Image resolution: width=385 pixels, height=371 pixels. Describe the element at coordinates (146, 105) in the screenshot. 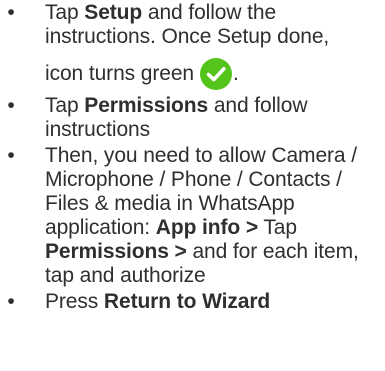

I see `permissions-label: Permissions` at that location.